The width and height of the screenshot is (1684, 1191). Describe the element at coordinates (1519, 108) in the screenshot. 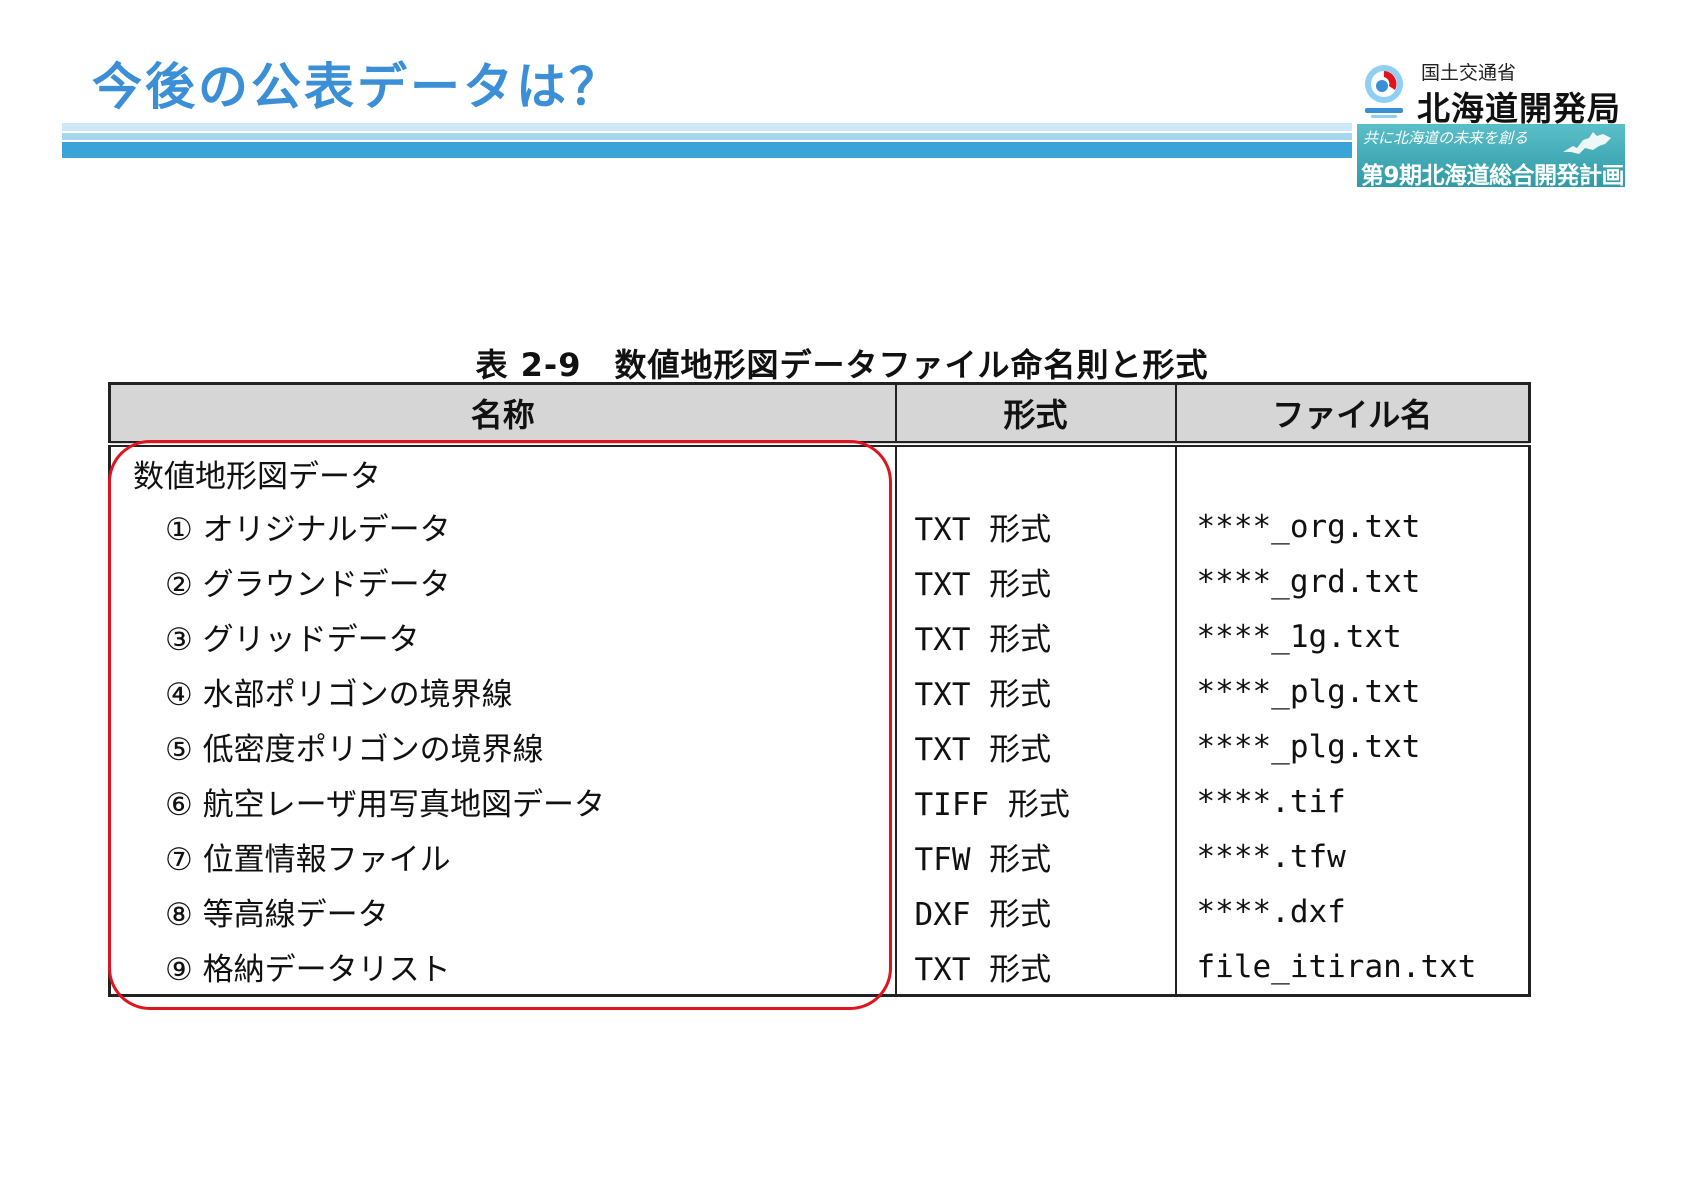

I see `bureau-name: 北海道開発局` at that location.